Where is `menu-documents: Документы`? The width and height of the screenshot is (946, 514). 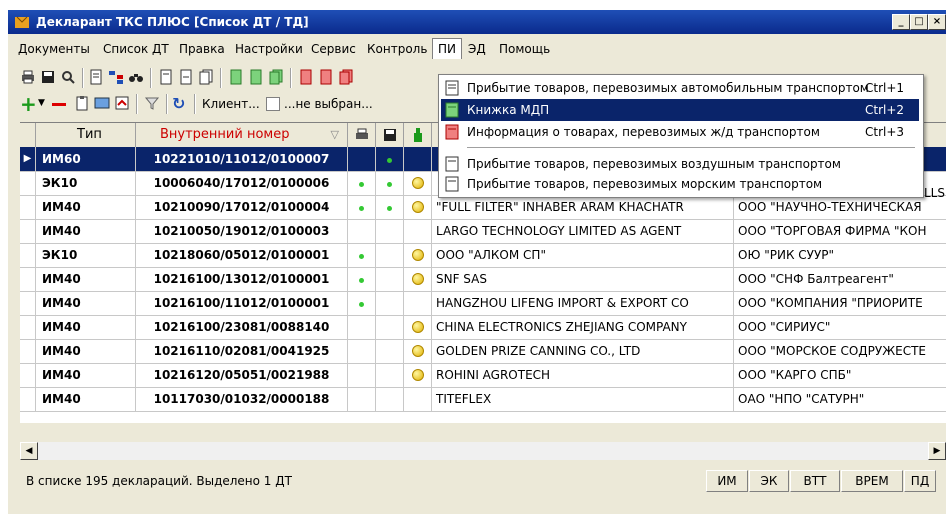
menu-documents: Документы is located at coordinates (54, 49).